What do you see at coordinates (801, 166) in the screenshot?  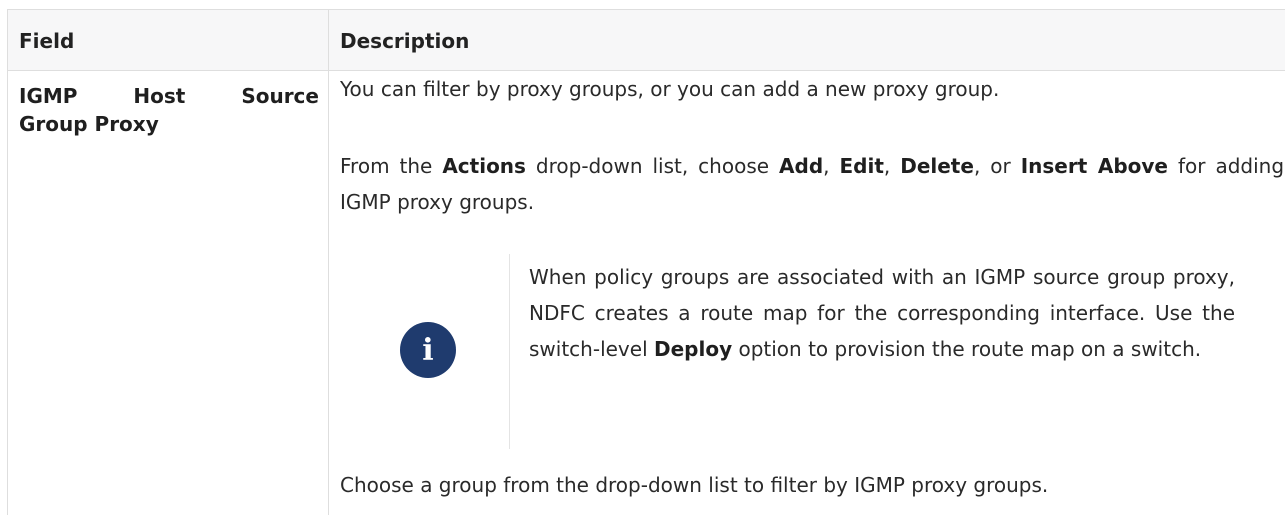 I see `add-term: Add` at bounding box center [801, 166].